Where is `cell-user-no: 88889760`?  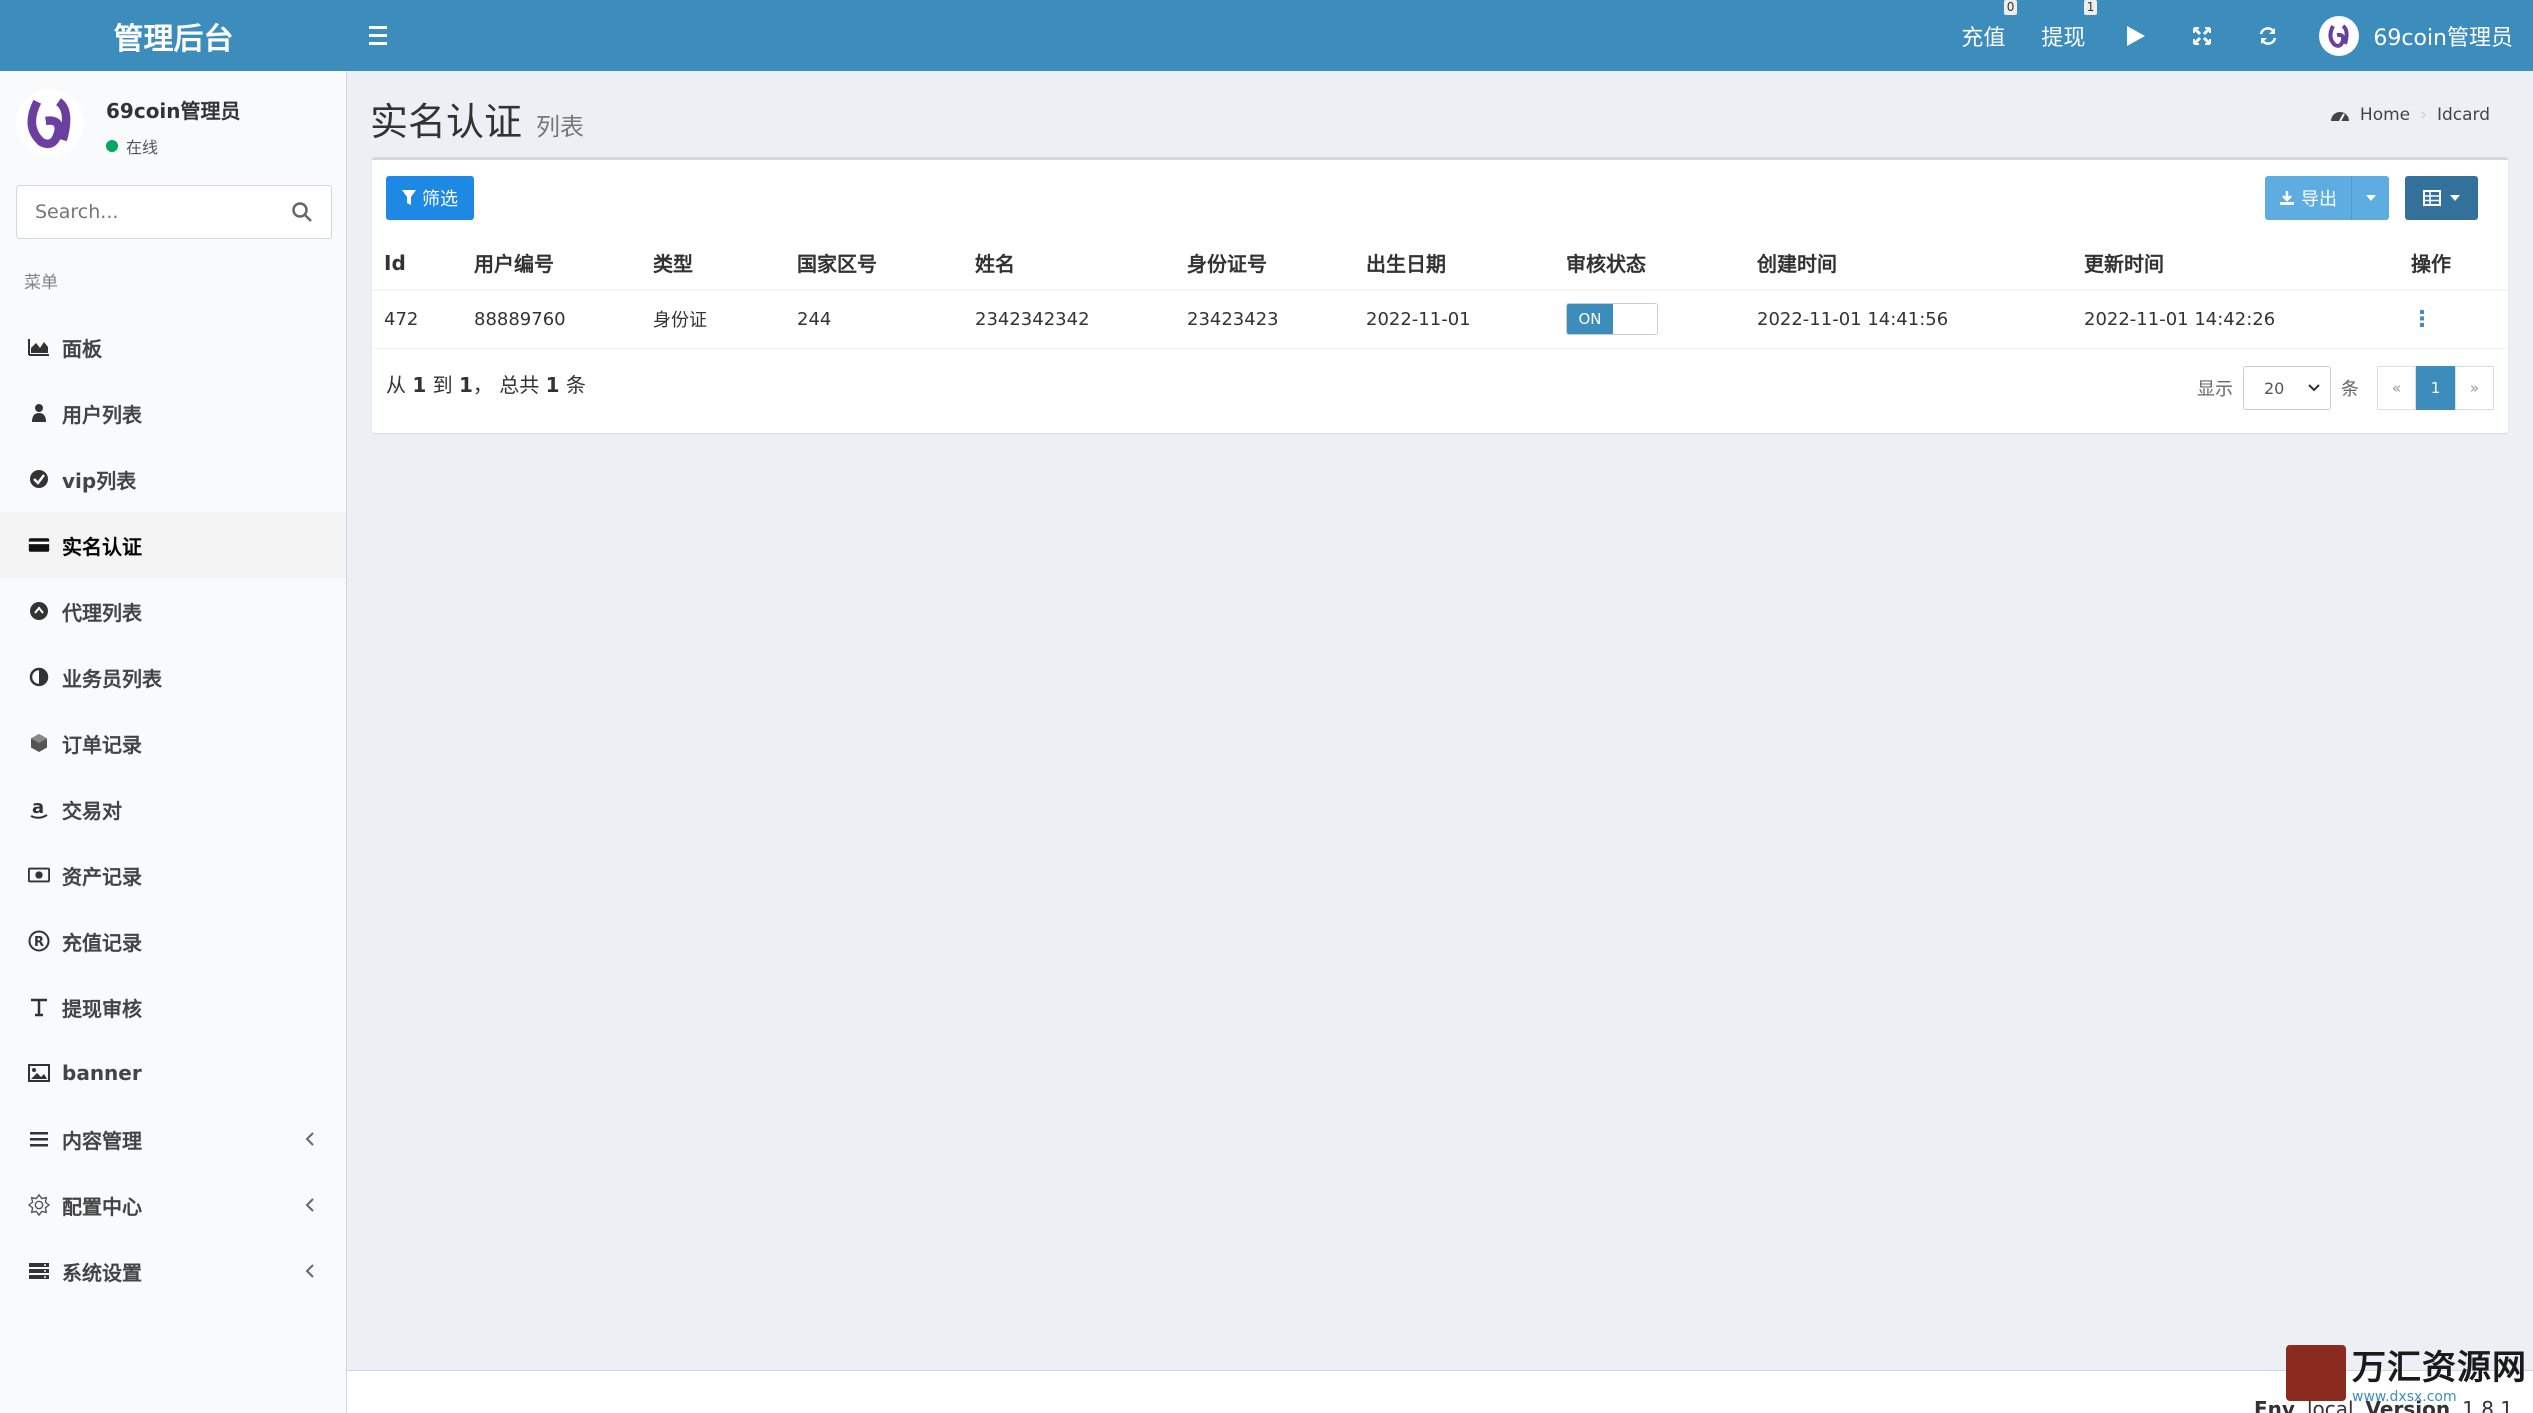 cell-user-no: 88889760 is located at coordinates (551, 319).